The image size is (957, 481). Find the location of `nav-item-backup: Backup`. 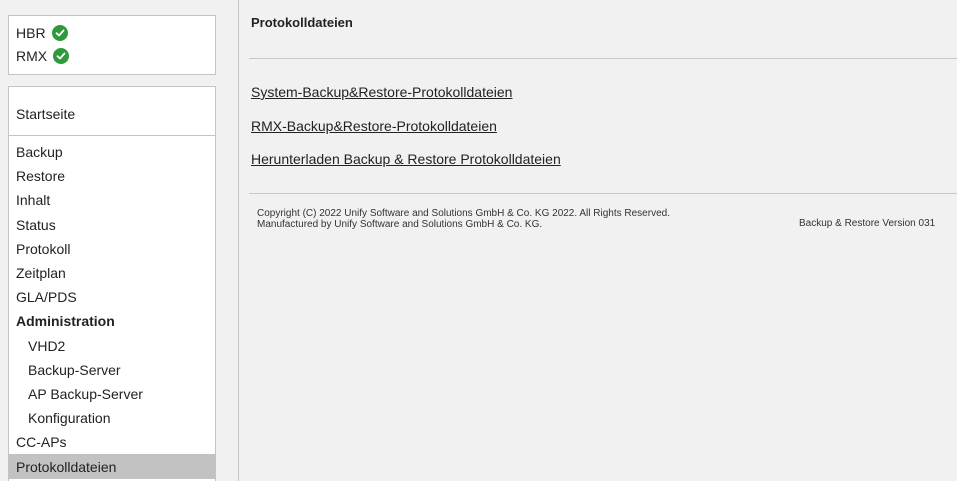

nav-item-backup: Backup is located at coordinates (112, 152).